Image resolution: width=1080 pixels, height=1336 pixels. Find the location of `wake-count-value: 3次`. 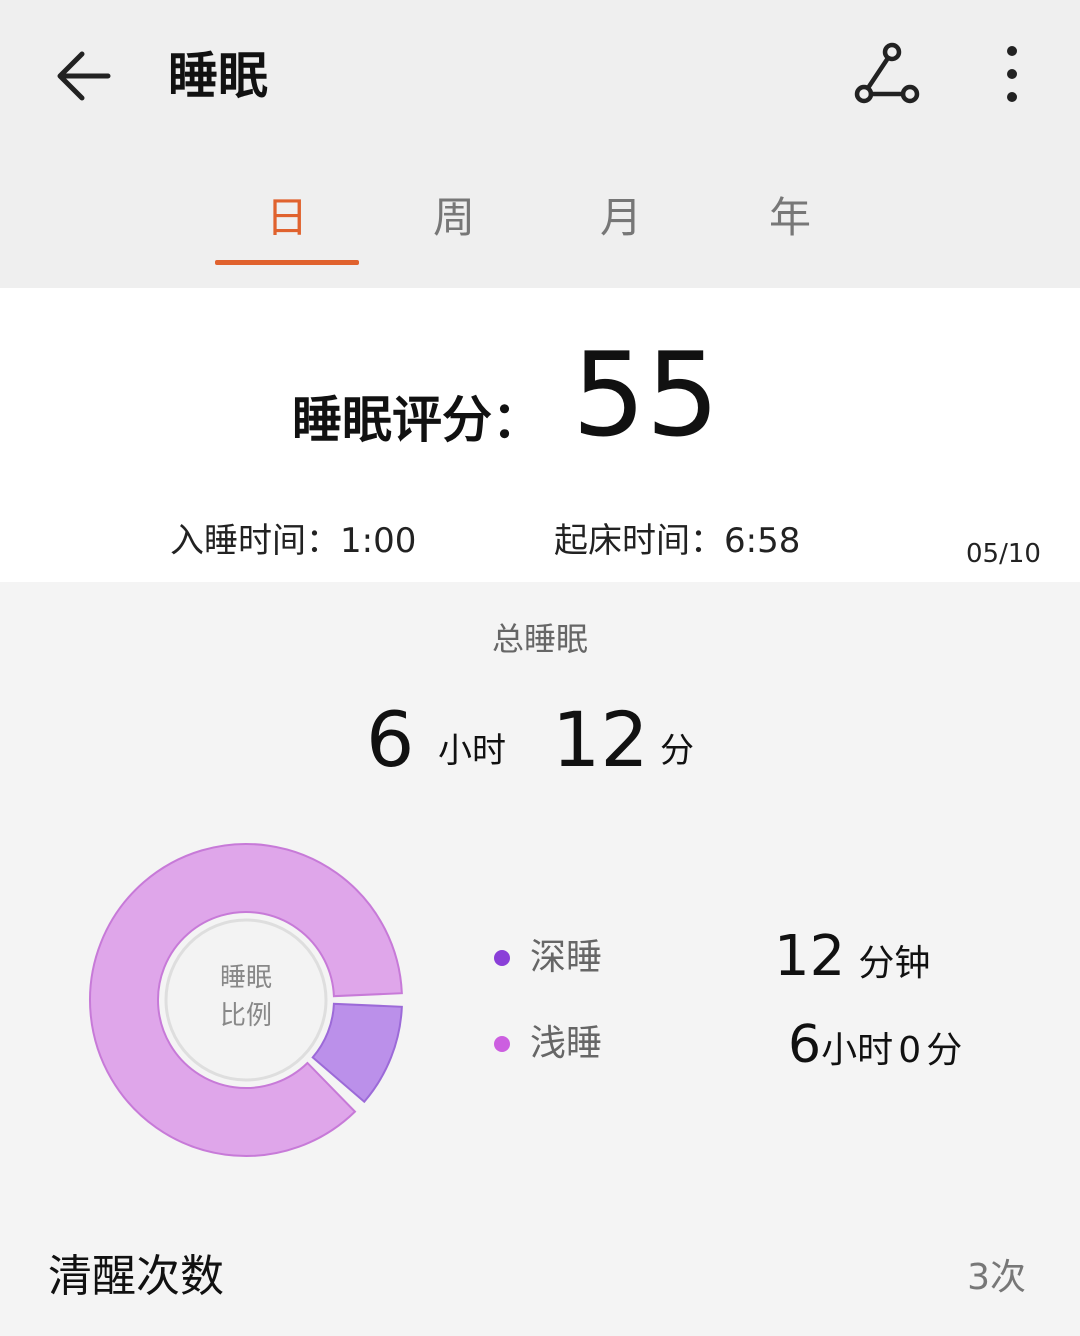

wake-count-value: 3次 is located at coordinates (996, 1278).